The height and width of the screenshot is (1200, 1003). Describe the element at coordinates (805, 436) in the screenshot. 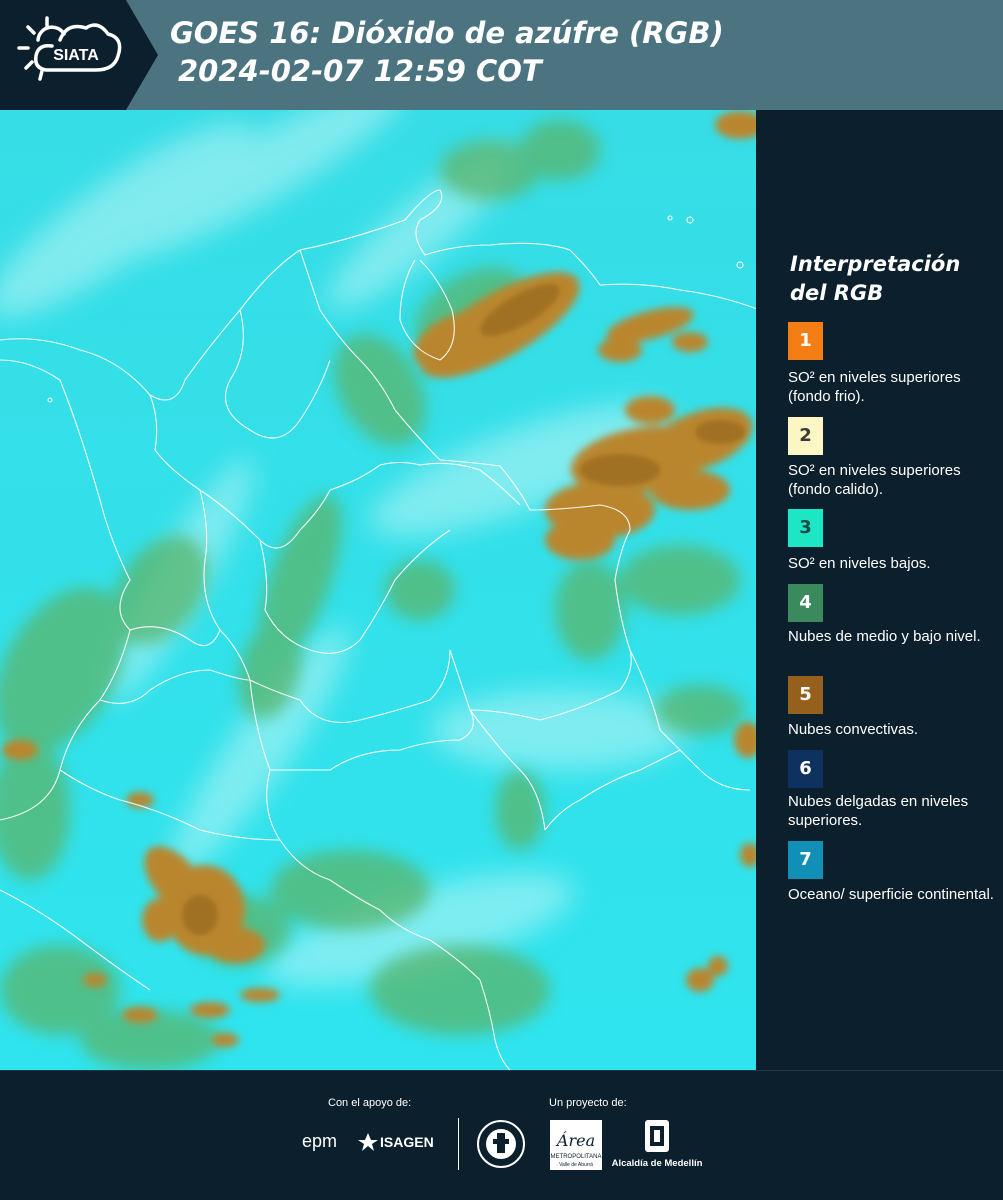

I see `legend-swatch-2: 2` at that location.